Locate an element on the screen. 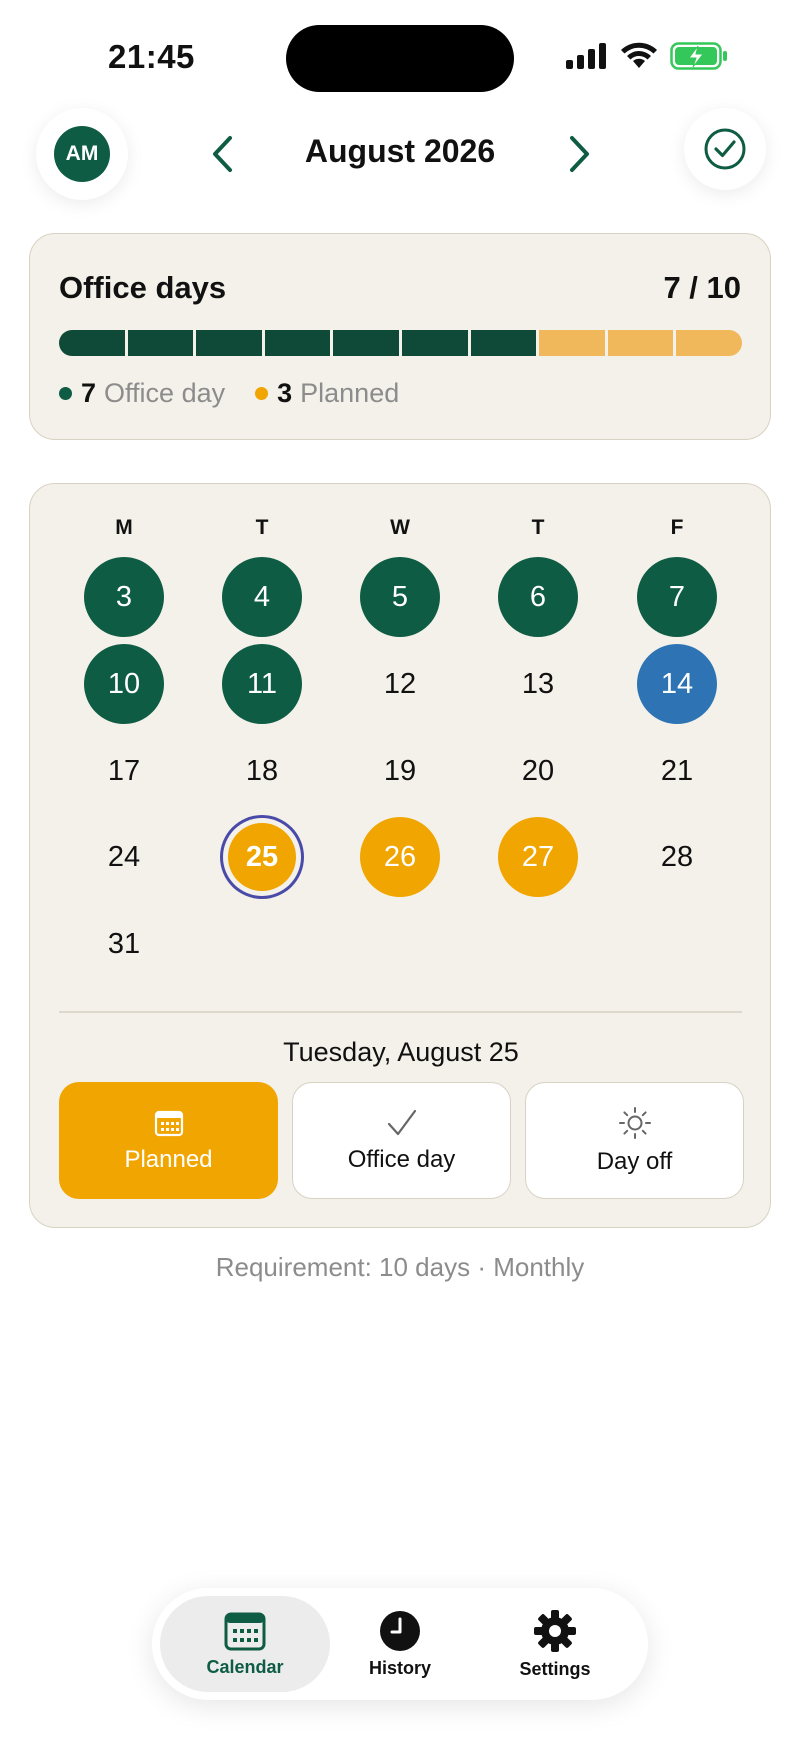 The width and height of the screenshot is (800, 1738). wifi-icon is located at coordinates (639, 55).